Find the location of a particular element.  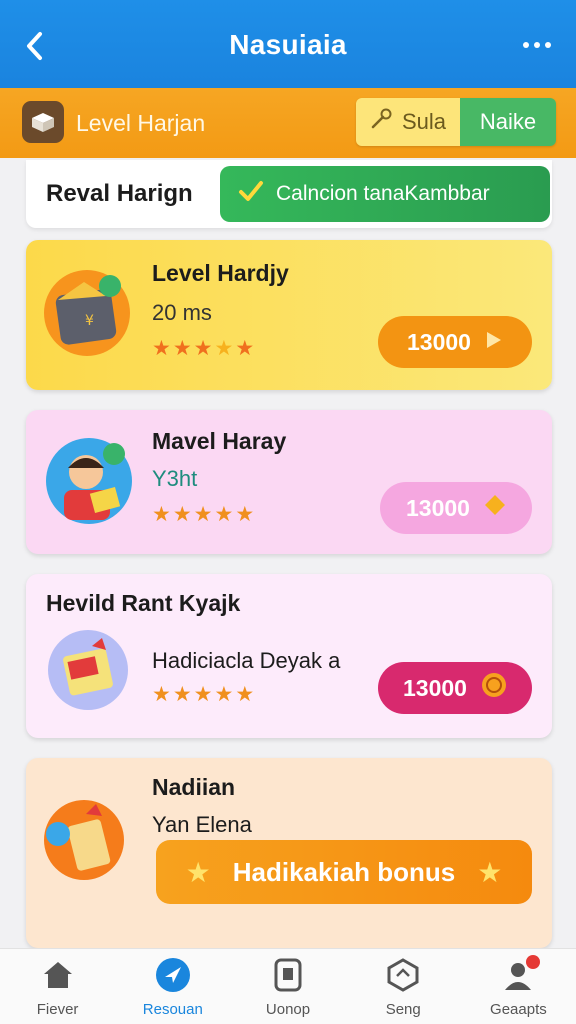

toggle-group: Sula Naike is located at coordinates (456, 122).